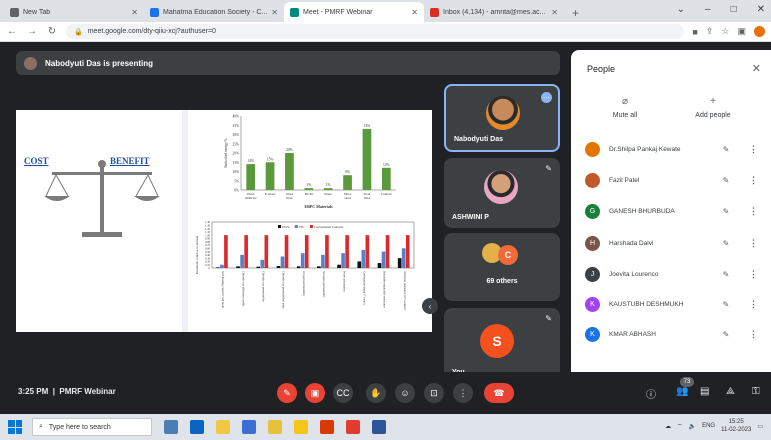 The width and height of the screenshot is (771, 440). Describe the element at coordinates (625, 107) in the screenshot. I see `mute-all-button: ⌀ Mute all` at that location.